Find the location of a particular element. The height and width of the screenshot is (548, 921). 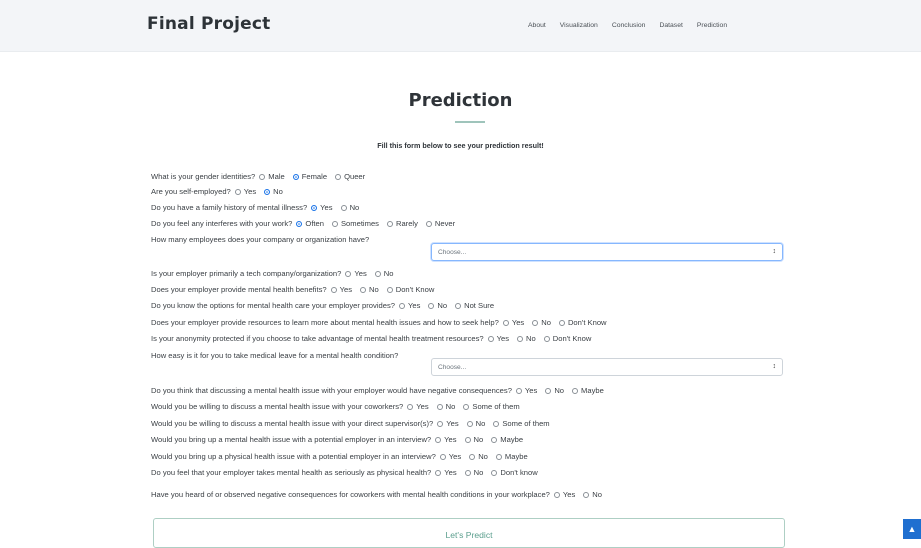

company-size-select: Choose... ↕ is located at coordinates (607, 252).